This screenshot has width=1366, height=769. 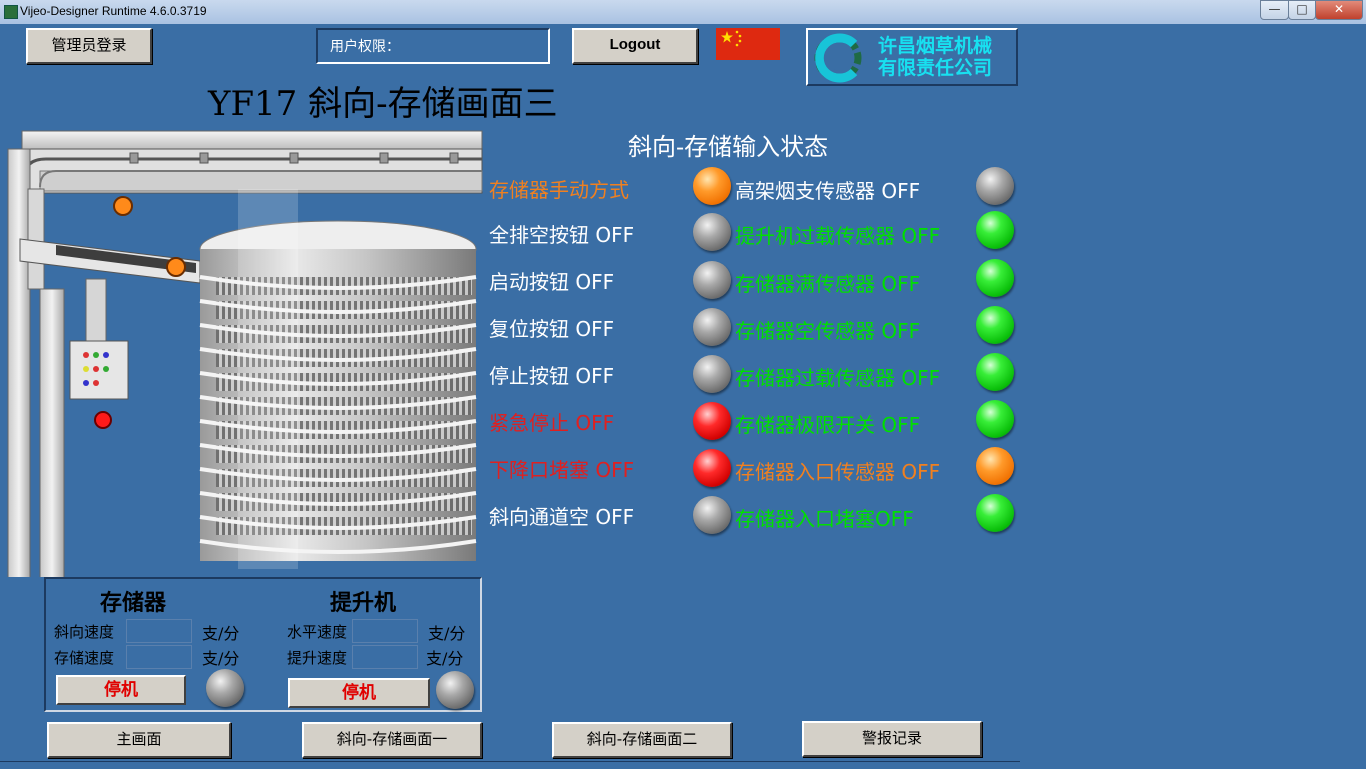 I want to click on input-label-drop-jam: 下降口堵塞 OFF, so click(x=562, y=470).